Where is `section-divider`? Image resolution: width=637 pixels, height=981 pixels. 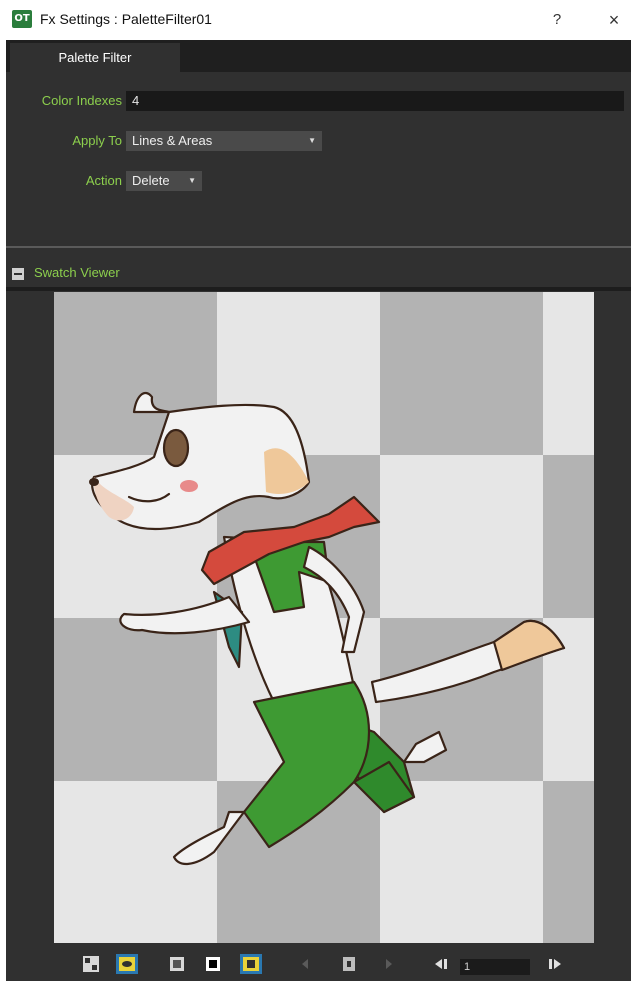
section-divider is located at coordinates (318, 247).